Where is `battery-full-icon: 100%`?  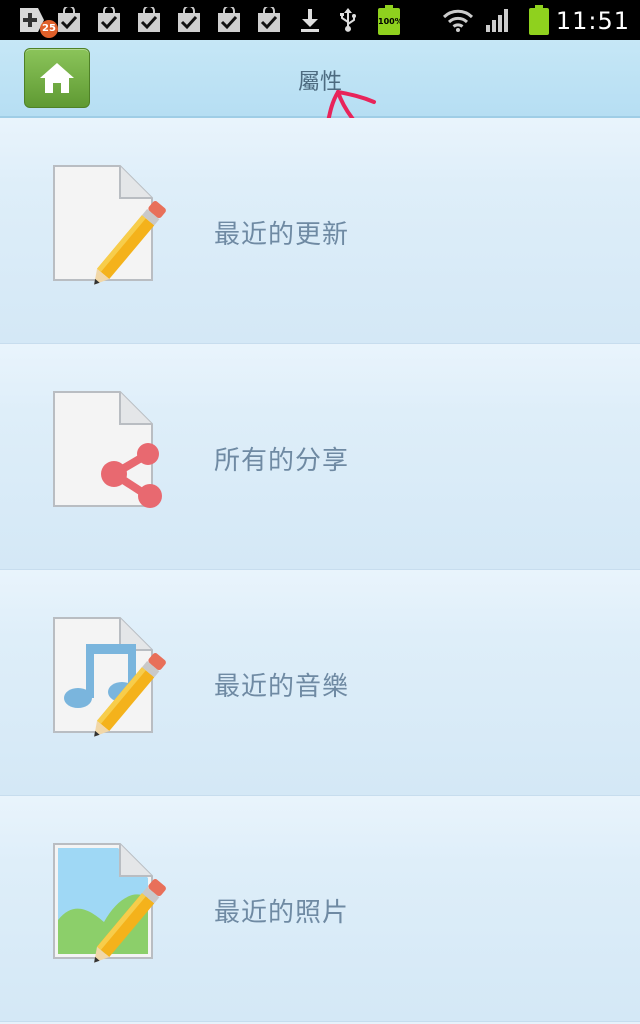 battery-full-icon: 100% is located at coordinates (389, 20).